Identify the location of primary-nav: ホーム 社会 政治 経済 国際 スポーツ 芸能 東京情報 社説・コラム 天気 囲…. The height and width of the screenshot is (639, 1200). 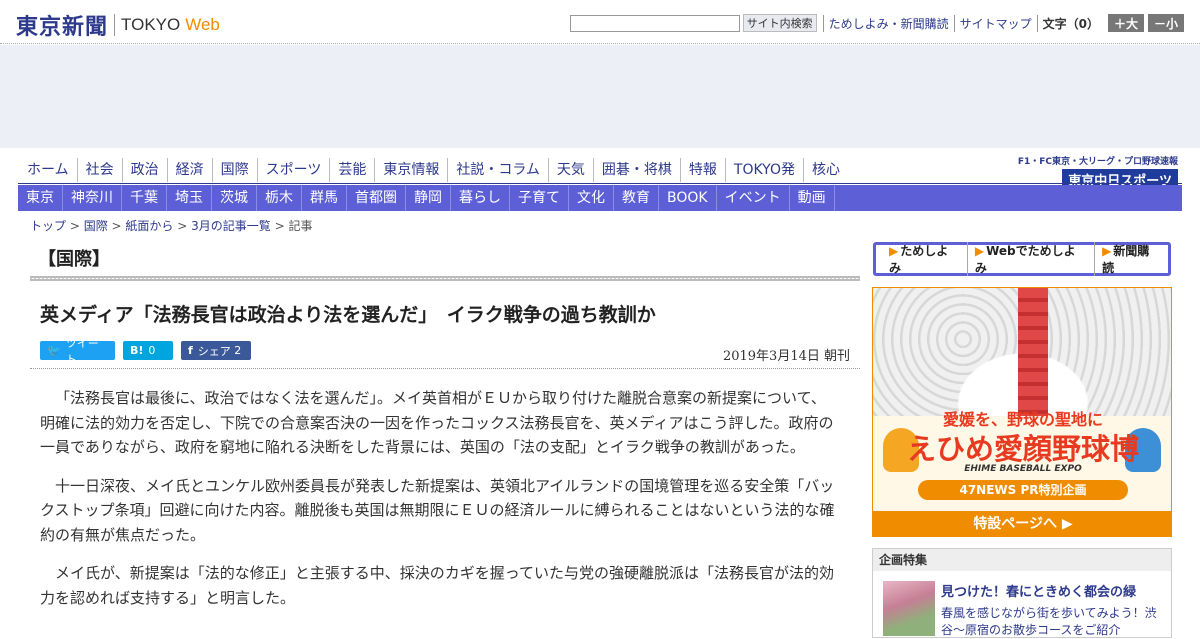
(433, 170).